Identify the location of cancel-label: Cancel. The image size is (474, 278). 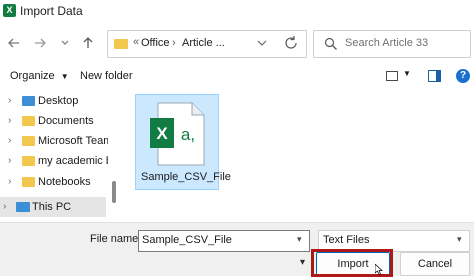
(435, 264).